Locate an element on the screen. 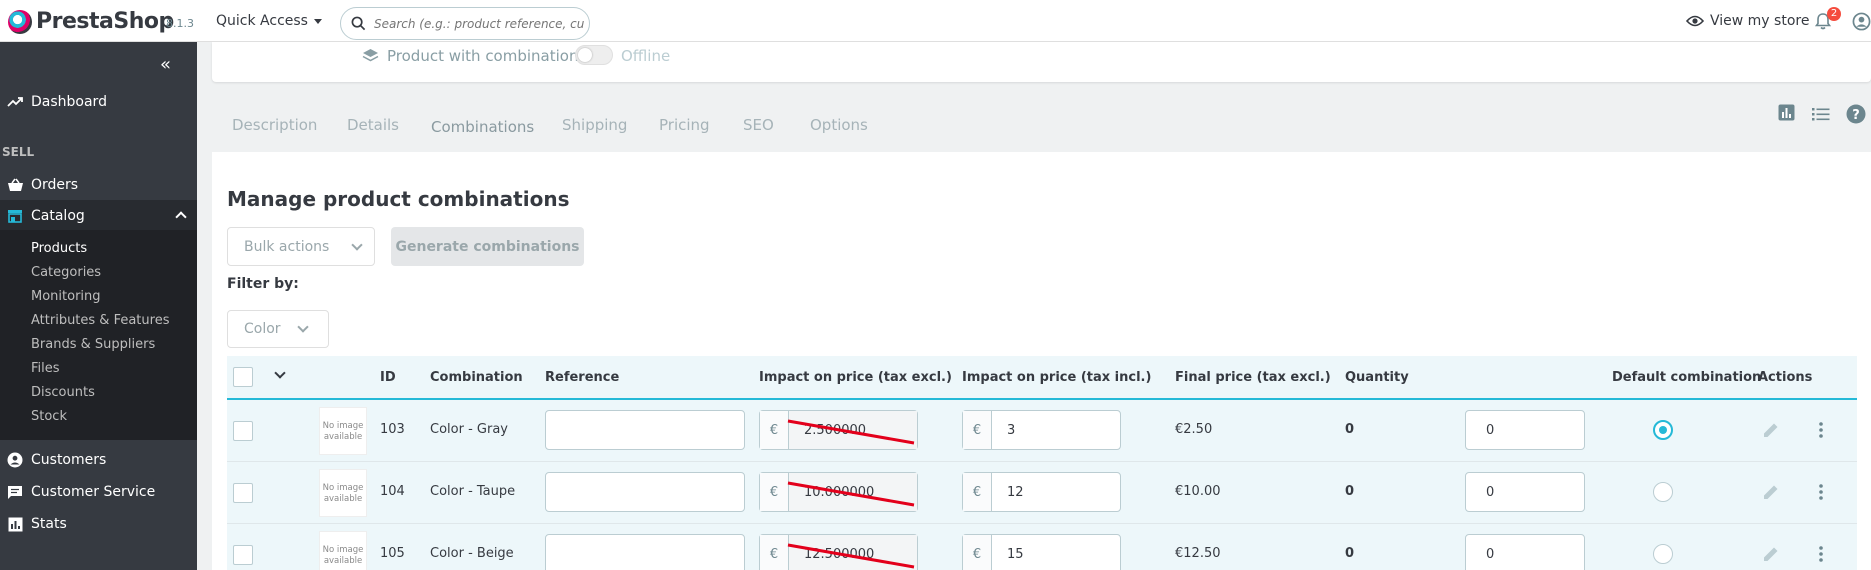 Image resolution: width=1871 pixels, height=570 pixels. submenu-item-stock: Stock is located at coordinates (49, 416).